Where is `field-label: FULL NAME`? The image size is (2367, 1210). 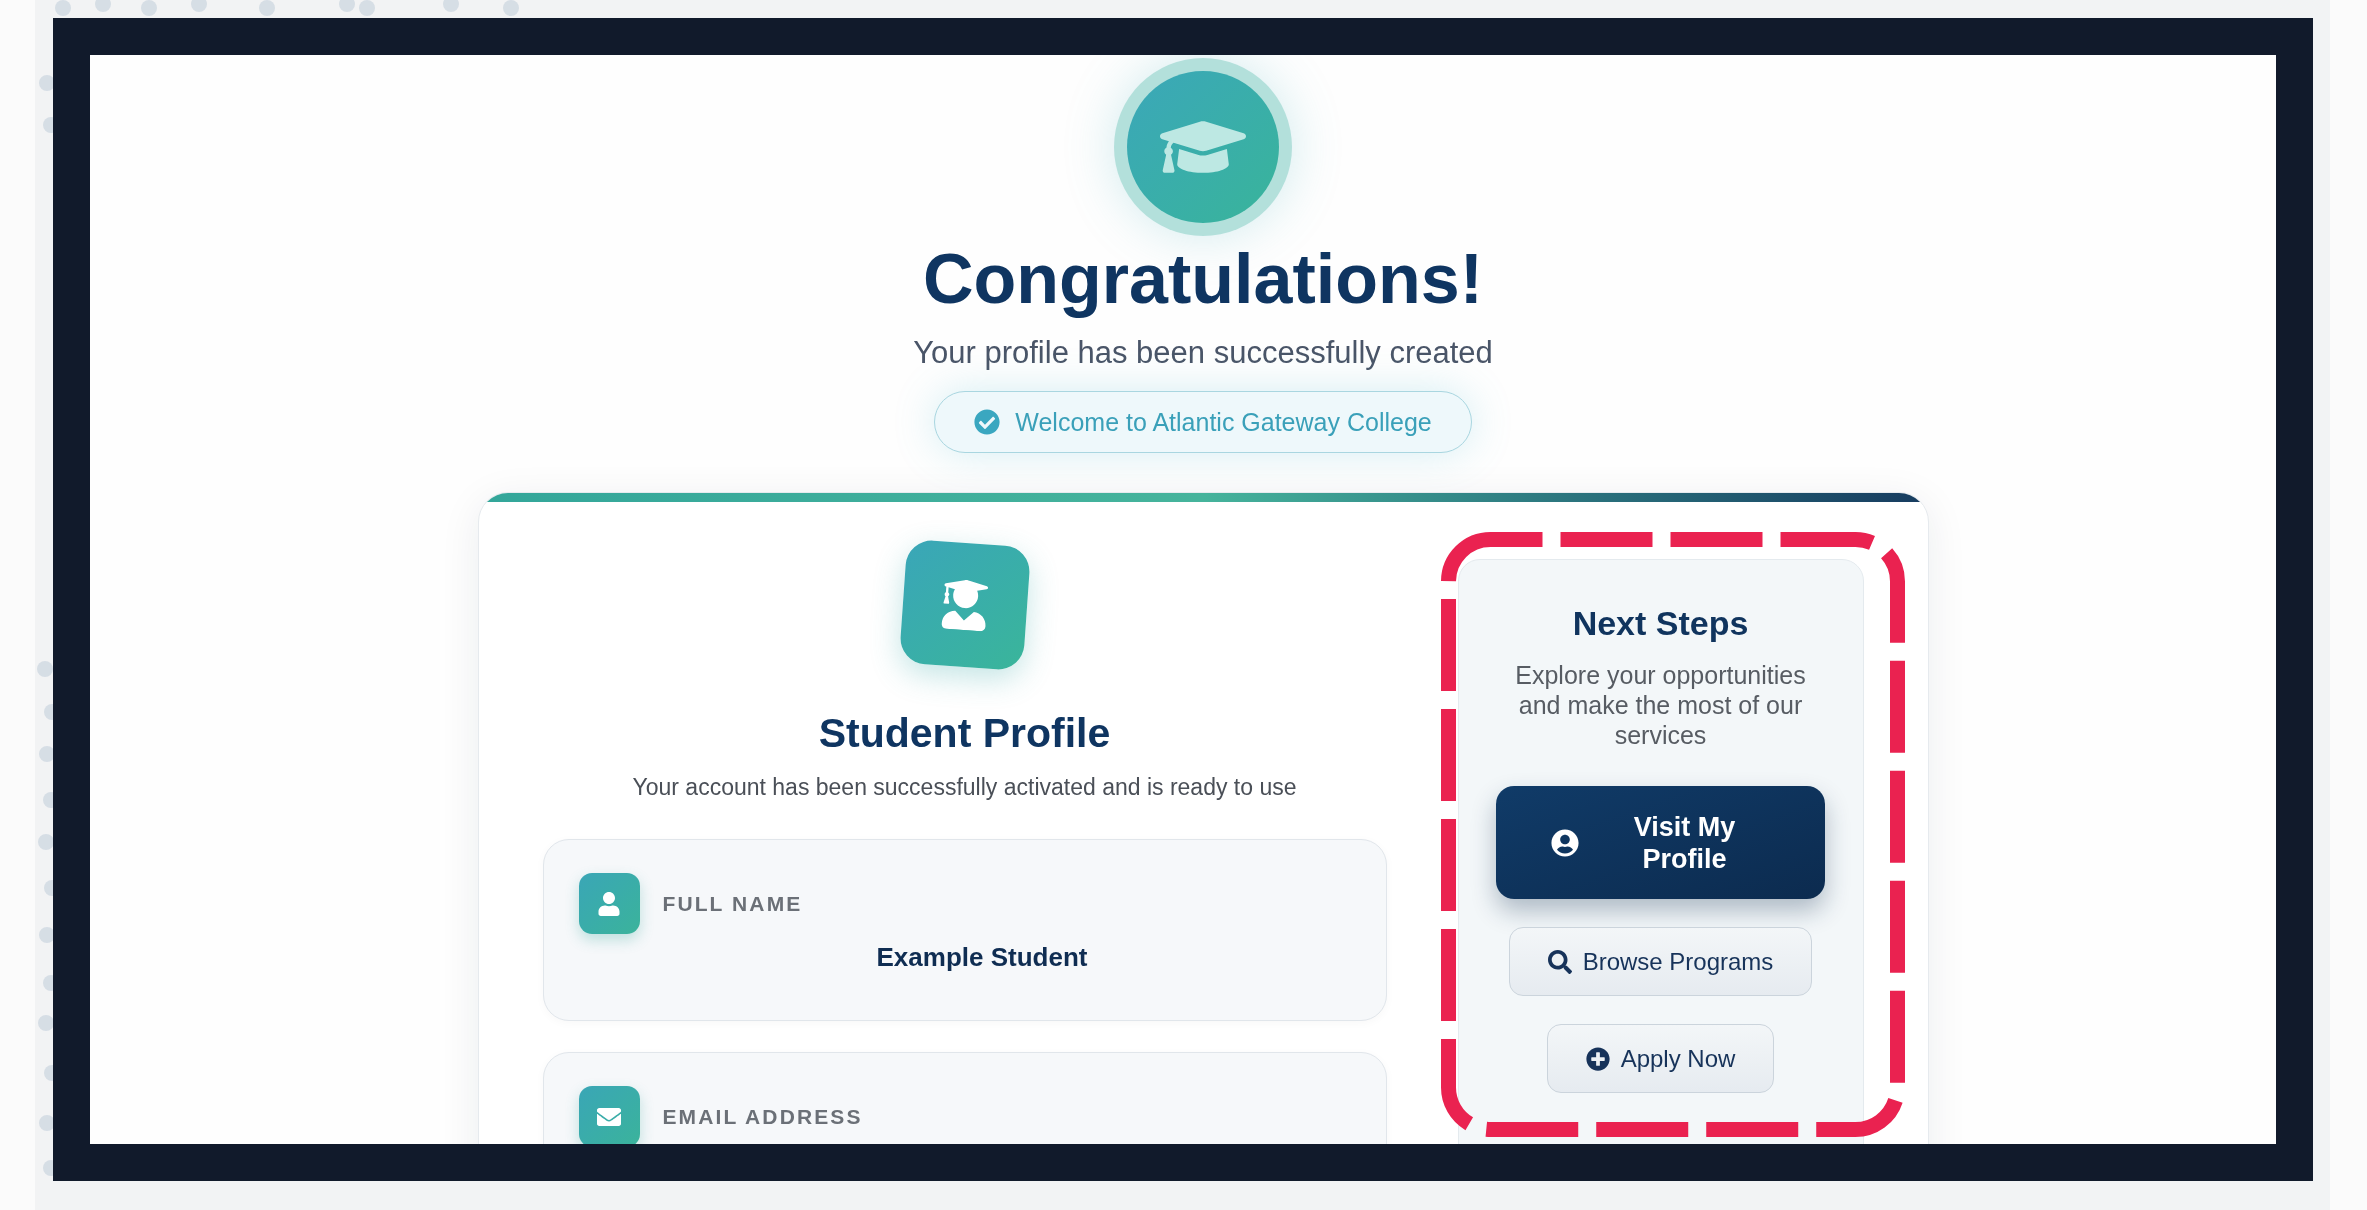
field-label: FULL NAME is located at coordinates (732, 903).